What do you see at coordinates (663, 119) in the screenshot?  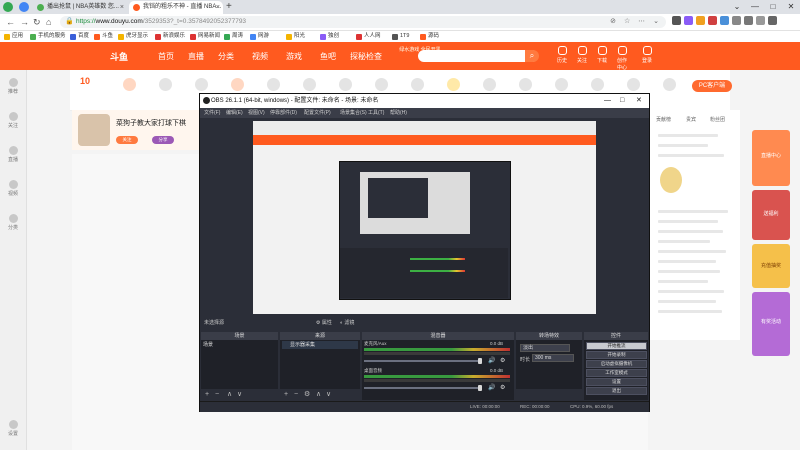 I see `tab-contribution: 贡献榜` at bounding box center [663, 119].